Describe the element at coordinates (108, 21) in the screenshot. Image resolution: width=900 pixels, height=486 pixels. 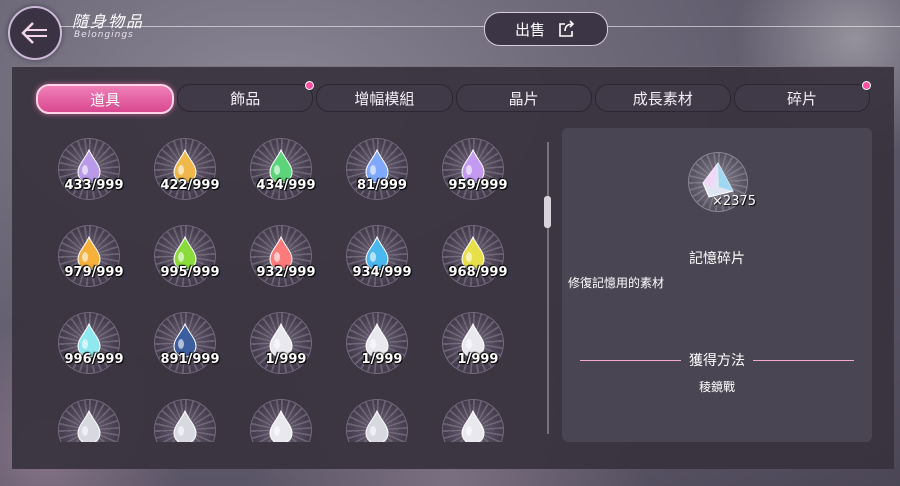
I see `page-title: 隨身物品` at that location.